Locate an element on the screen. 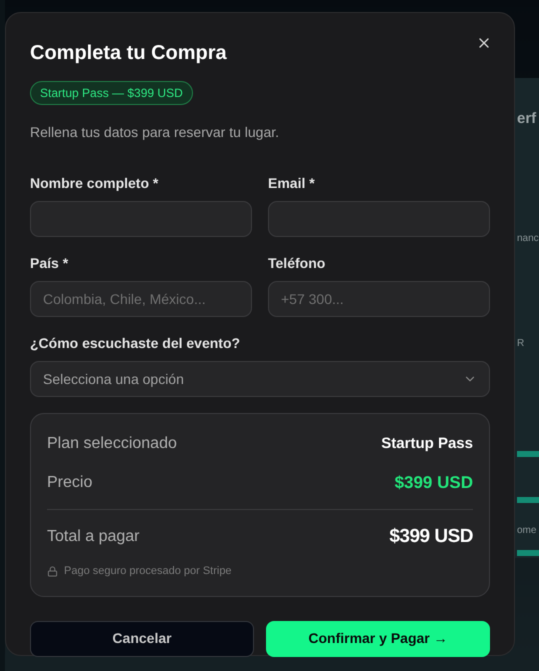 This screenshot has height=671, width=539. field-label: Nombre completo * is located at coordinates (95, 183).